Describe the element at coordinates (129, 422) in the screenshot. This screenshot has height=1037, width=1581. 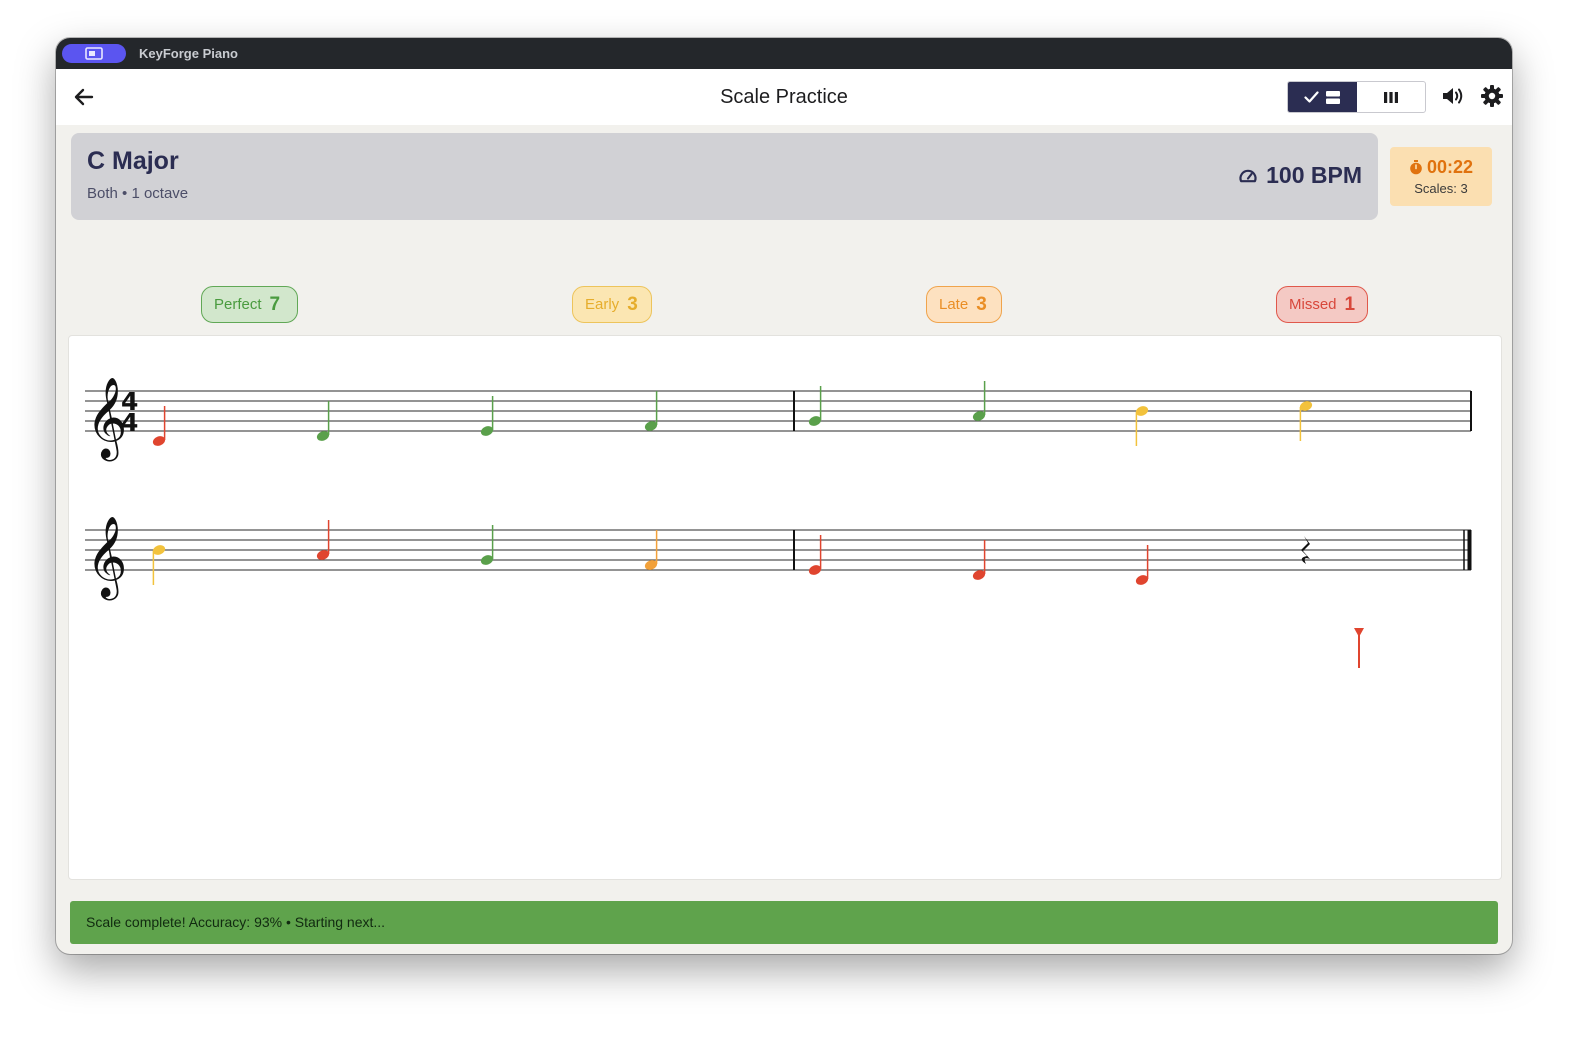
I see `time-signature-bottom: 4` at that location.